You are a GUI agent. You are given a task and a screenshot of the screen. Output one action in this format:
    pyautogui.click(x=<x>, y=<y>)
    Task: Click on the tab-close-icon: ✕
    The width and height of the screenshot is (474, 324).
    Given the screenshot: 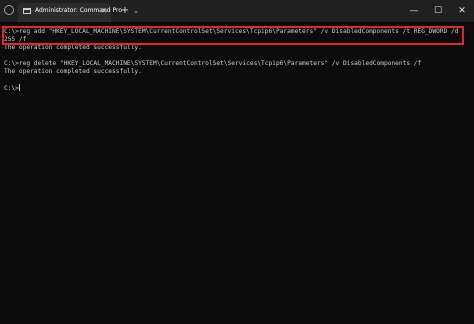 What is the action you would take?
    pyautogui.click(x=104, y=11)
    